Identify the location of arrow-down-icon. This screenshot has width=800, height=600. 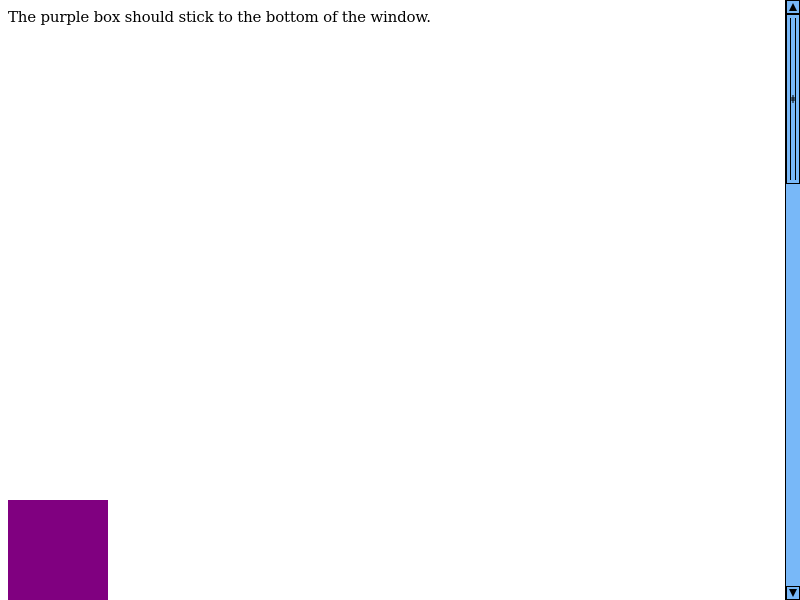
(793, 593).